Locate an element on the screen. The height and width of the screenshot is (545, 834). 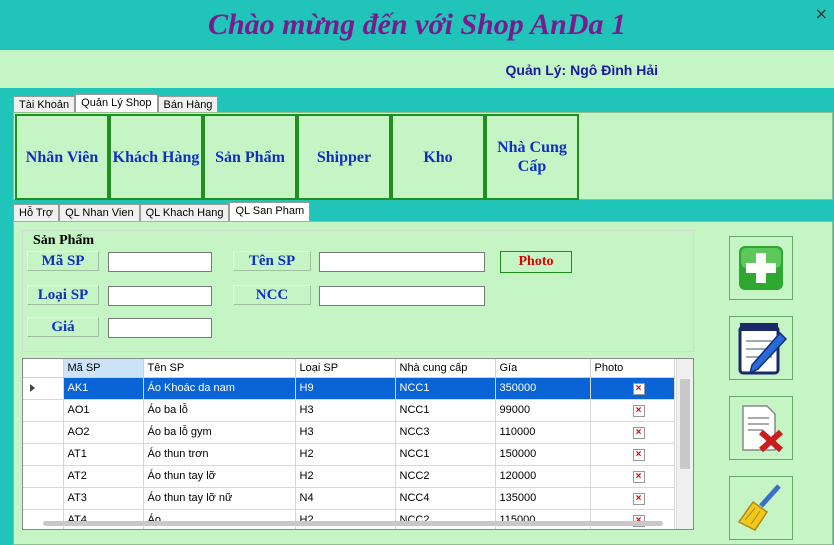
top-tab-bar: Tài Khoản Quản Lý Shop Bán Hàng is located at coordinates (116, 104).